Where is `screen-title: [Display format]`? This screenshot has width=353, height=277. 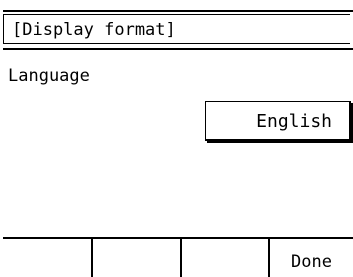 screen-title: [Display format] is located at coordinates (94, 30).